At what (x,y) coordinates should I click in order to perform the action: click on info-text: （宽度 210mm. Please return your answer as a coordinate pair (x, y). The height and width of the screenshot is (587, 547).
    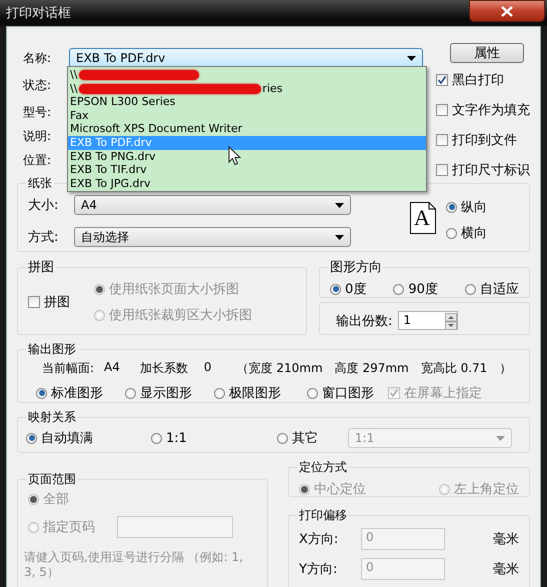
    Looking at the image, I should click on (279, 368).